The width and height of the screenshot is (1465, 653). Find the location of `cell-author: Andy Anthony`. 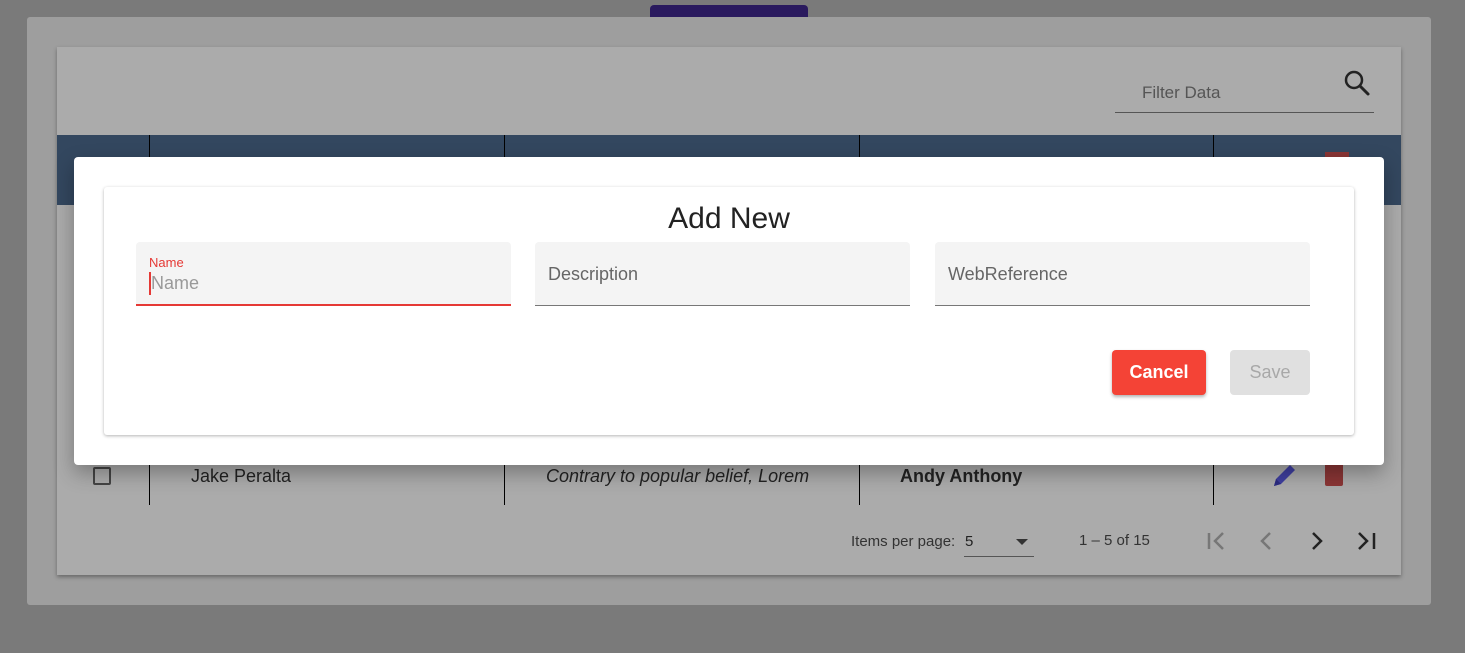

cell-author: Andy Anthony is located at coordinates (961, 476).